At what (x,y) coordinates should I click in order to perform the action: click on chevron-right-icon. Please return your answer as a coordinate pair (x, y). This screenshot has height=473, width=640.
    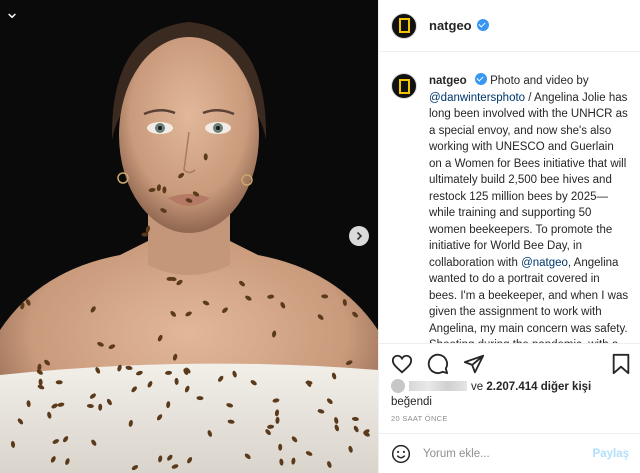
    Looking at the image, I should click on (359, 236).